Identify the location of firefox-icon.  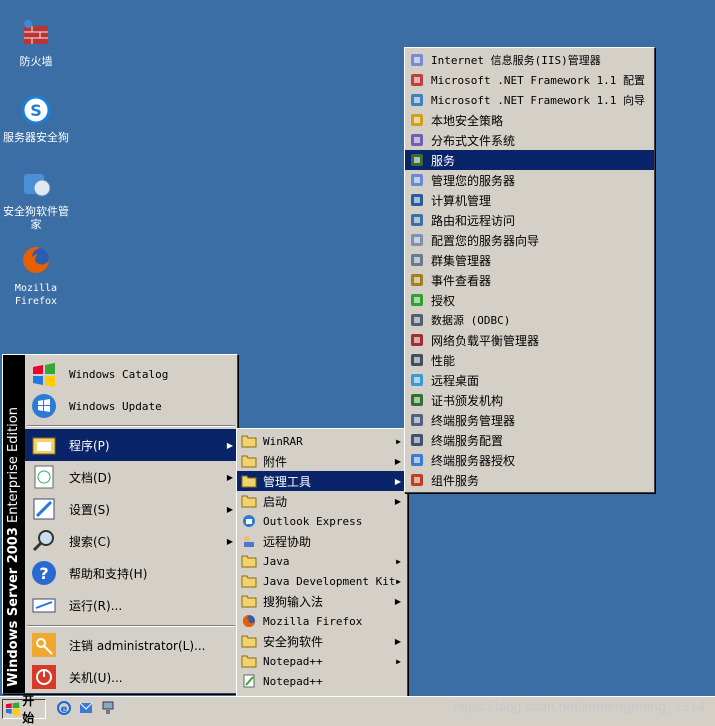
(249, 621).